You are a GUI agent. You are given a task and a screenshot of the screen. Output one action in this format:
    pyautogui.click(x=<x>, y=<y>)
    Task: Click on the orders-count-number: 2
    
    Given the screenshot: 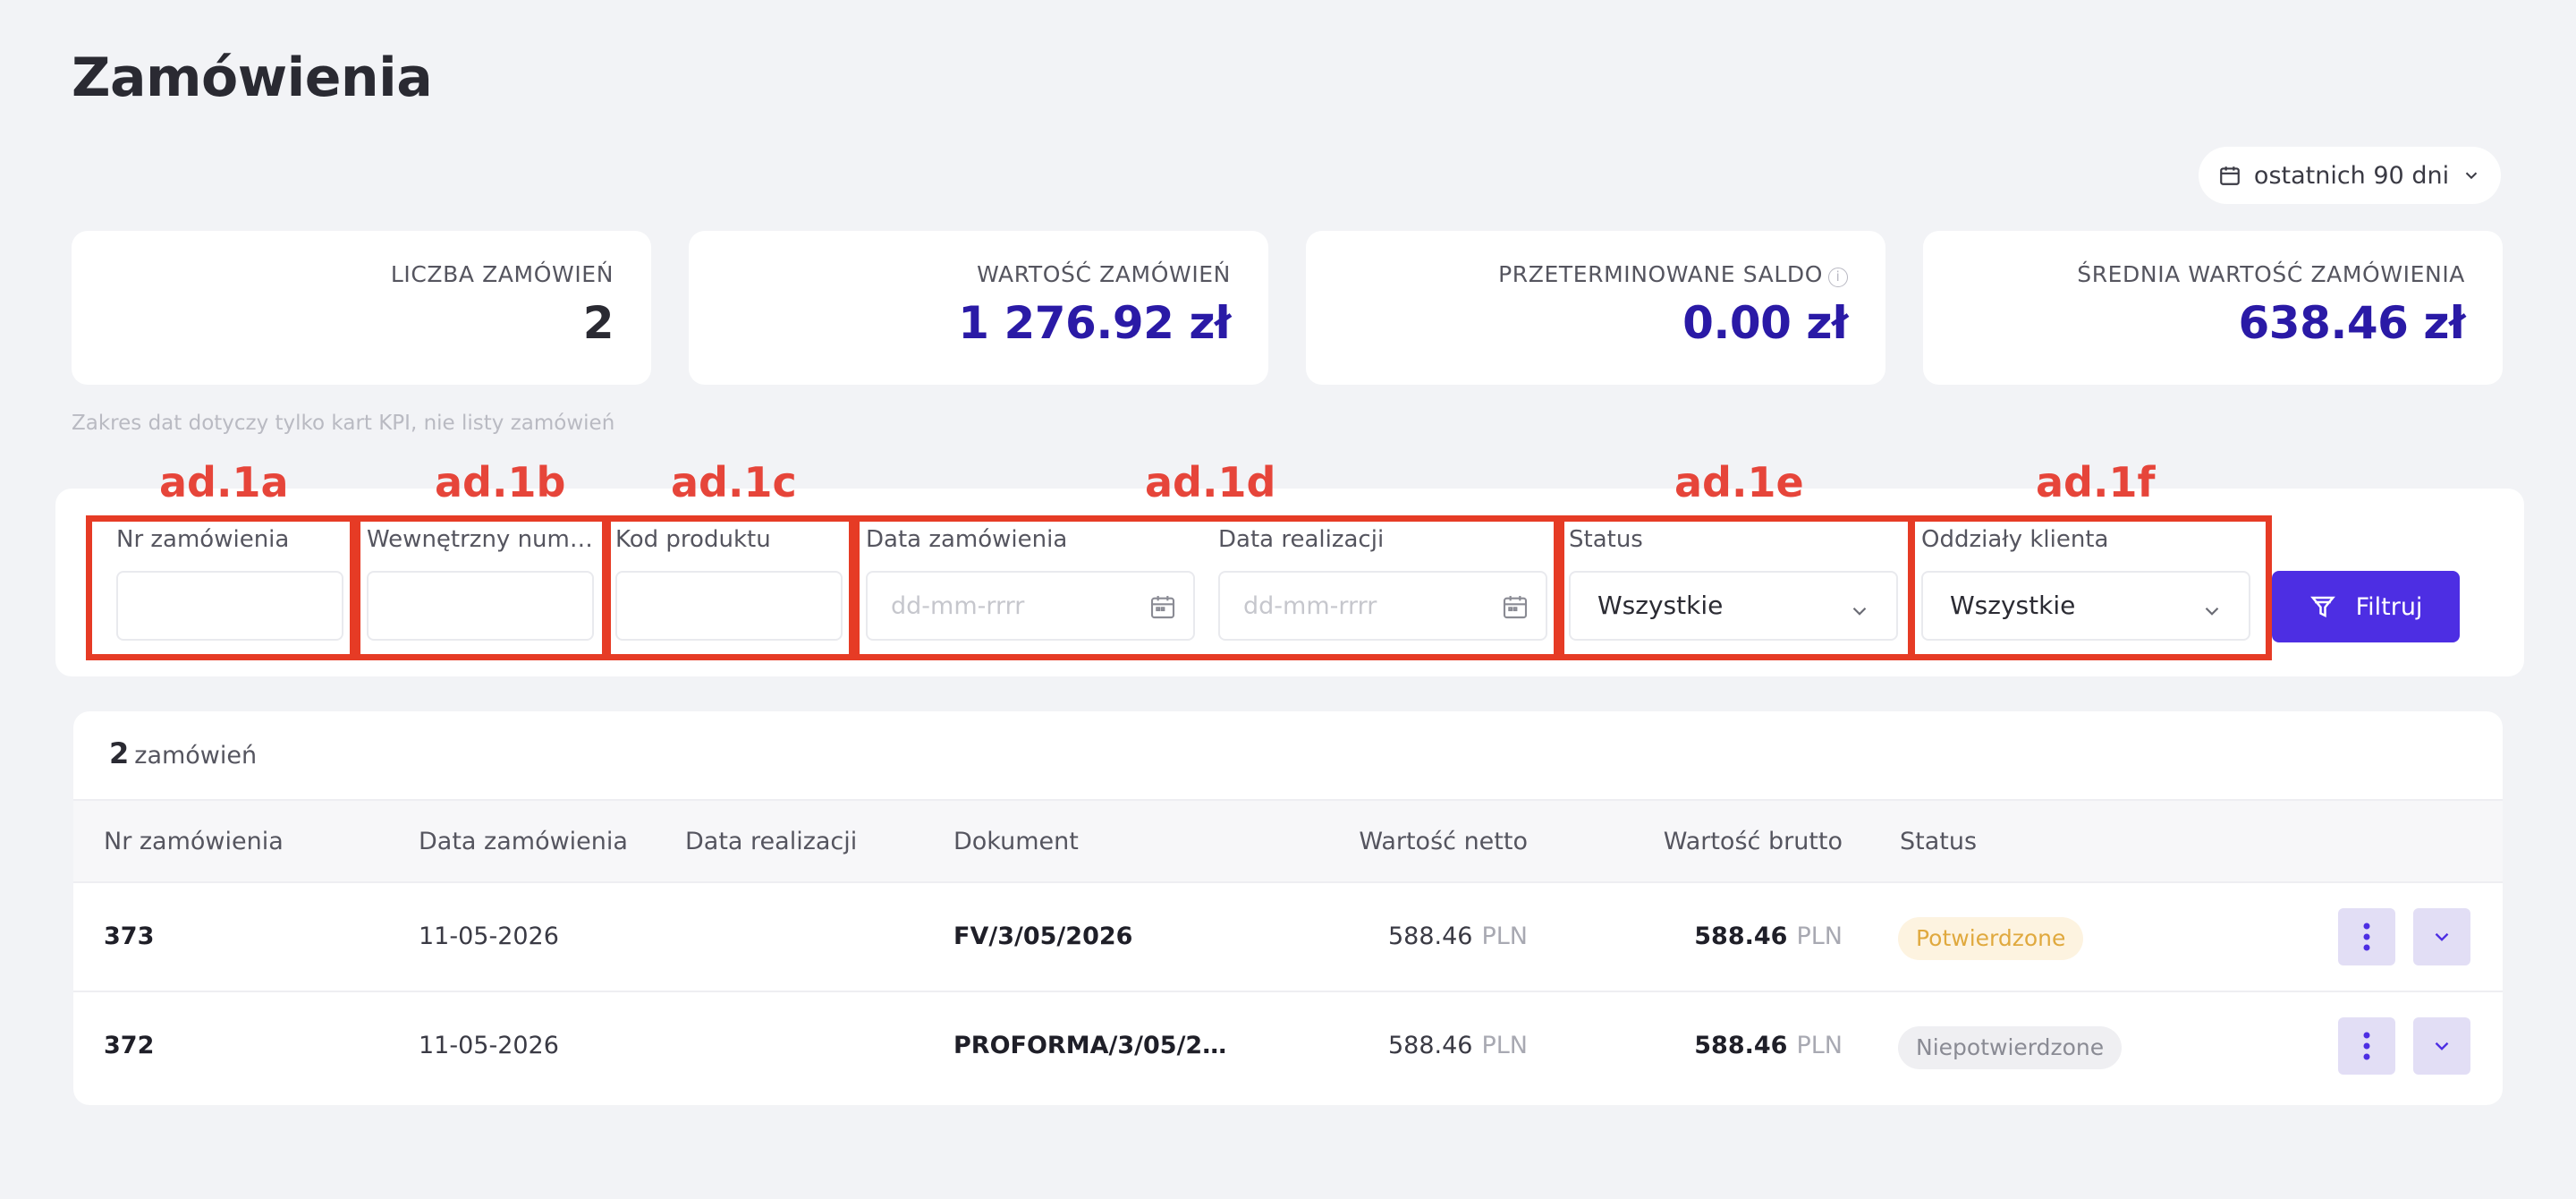 What is the action you would take?
    pyautogui.click(x=119, y=753)
    